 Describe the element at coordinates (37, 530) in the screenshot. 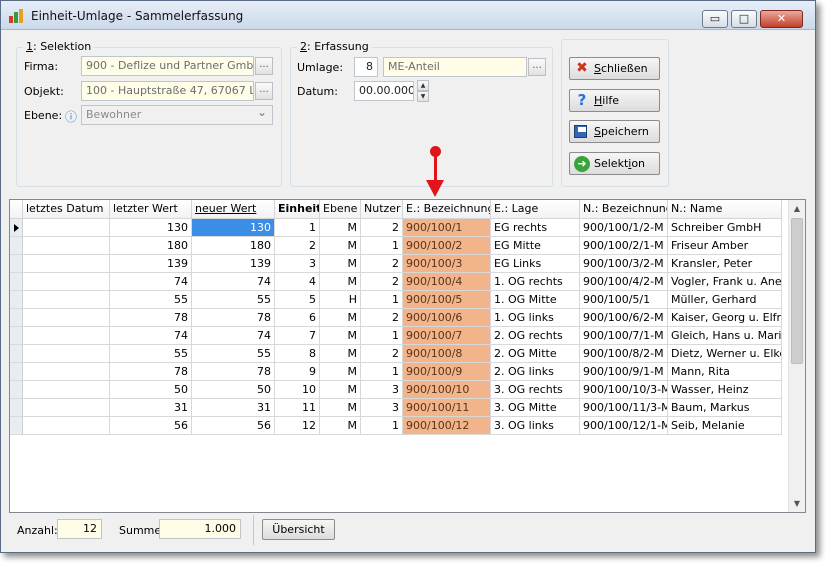

I see `anzahl-label: Anzahl:` at that location.